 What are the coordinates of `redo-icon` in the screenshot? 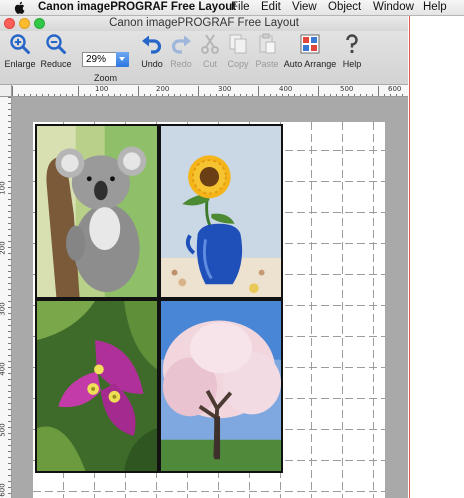 It's located at (181, 44).